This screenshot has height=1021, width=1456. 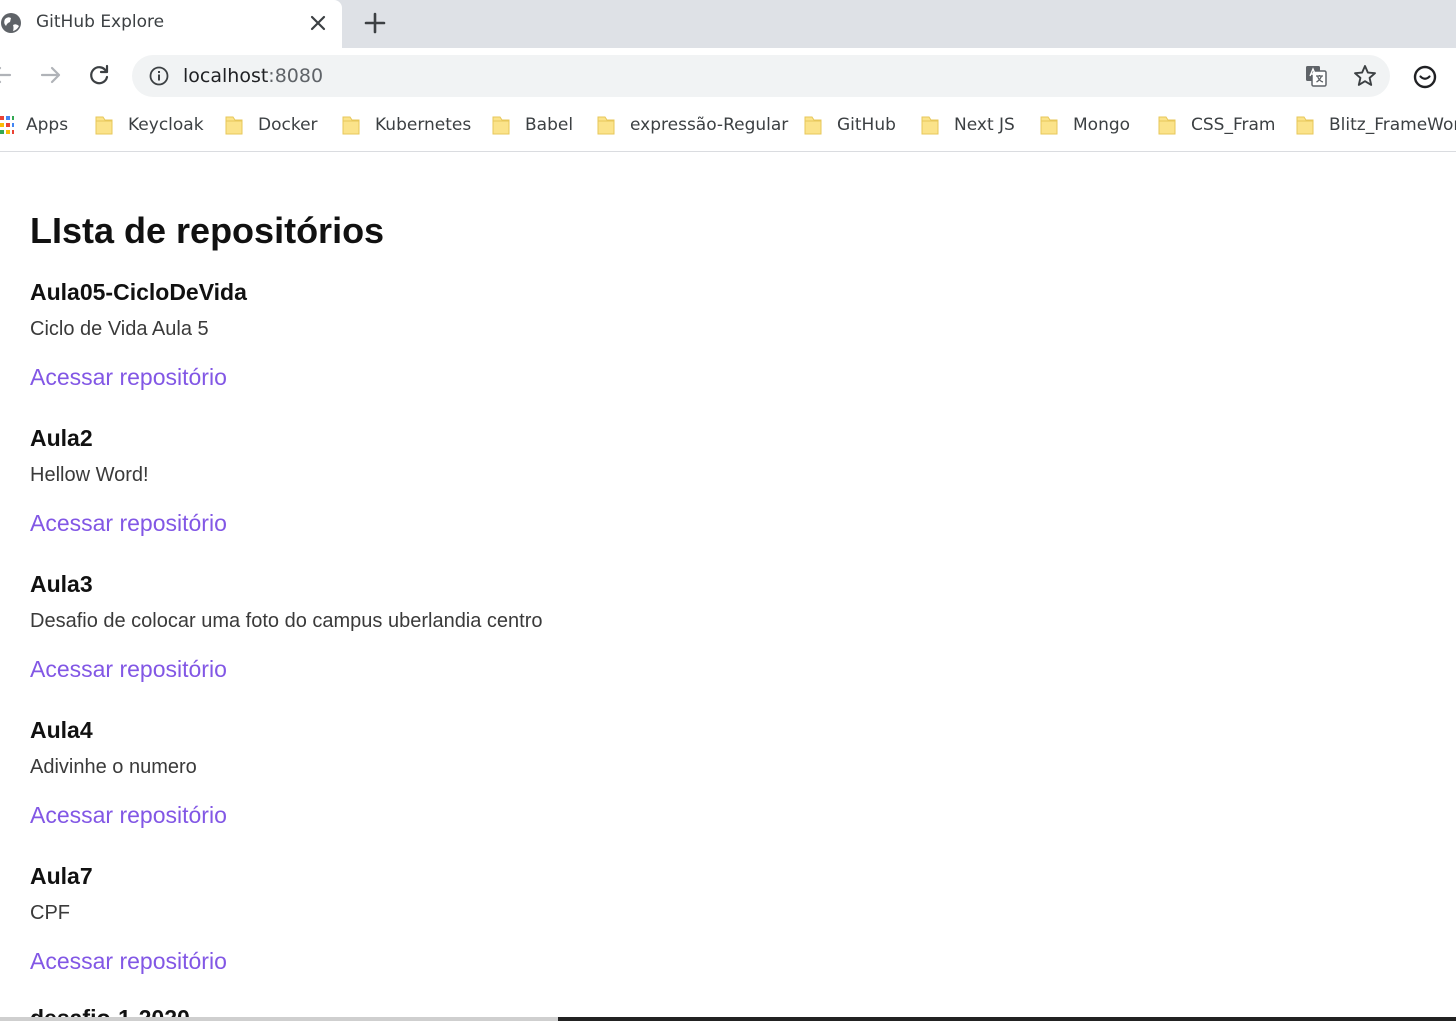 I want to click on bookmark-keycloak: Keycloak, so click(x=149, y=125).